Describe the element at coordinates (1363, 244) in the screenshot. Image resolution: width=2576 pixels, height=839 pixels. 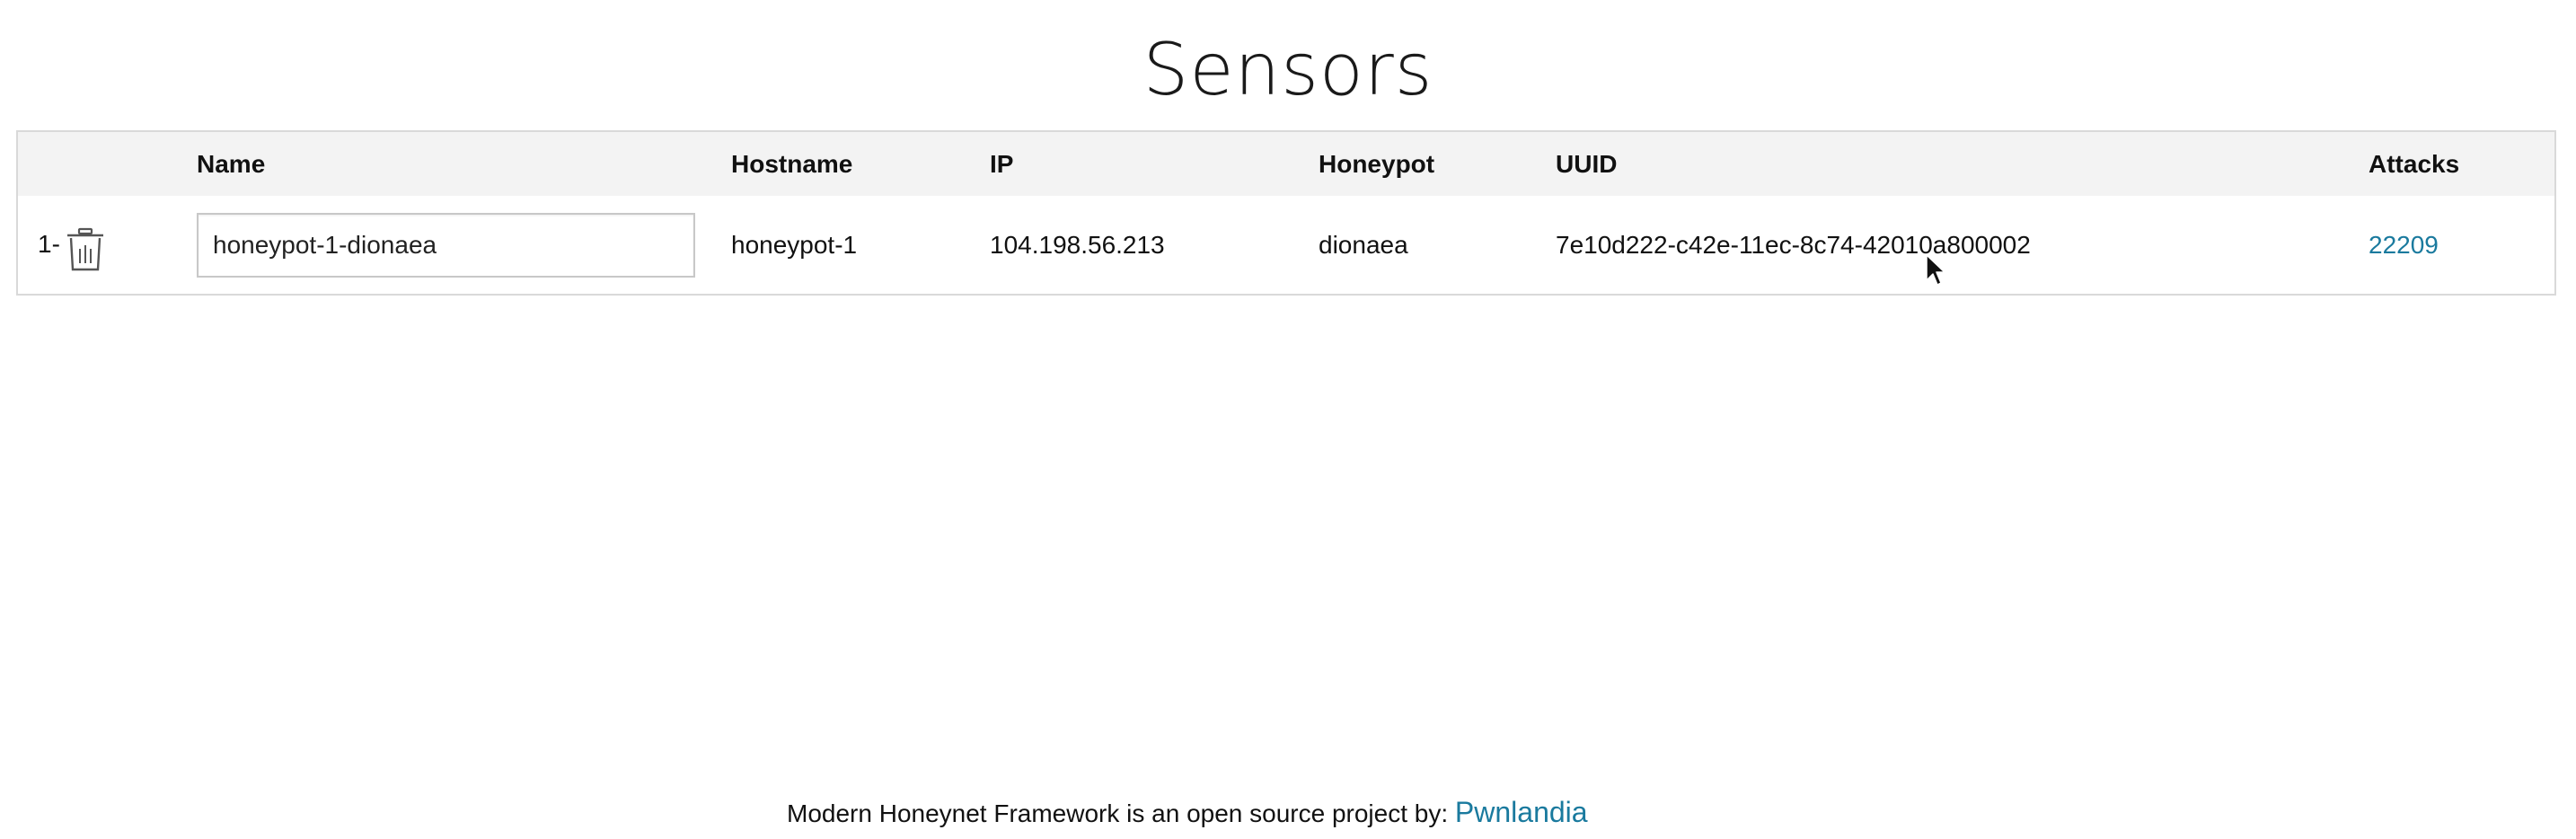
I see `honeypot-cell: dionaea` at that location.